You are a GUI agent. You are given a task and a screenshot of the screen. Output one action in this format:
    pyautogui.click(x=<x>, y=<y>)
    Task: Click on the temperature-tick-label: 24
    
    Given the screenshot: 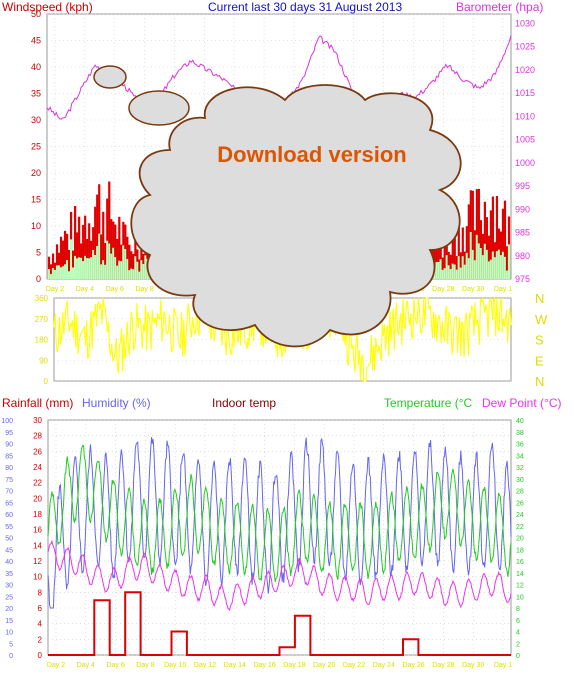 What is the action you would take?
    pyautogui.click(x=520, y=515)
    